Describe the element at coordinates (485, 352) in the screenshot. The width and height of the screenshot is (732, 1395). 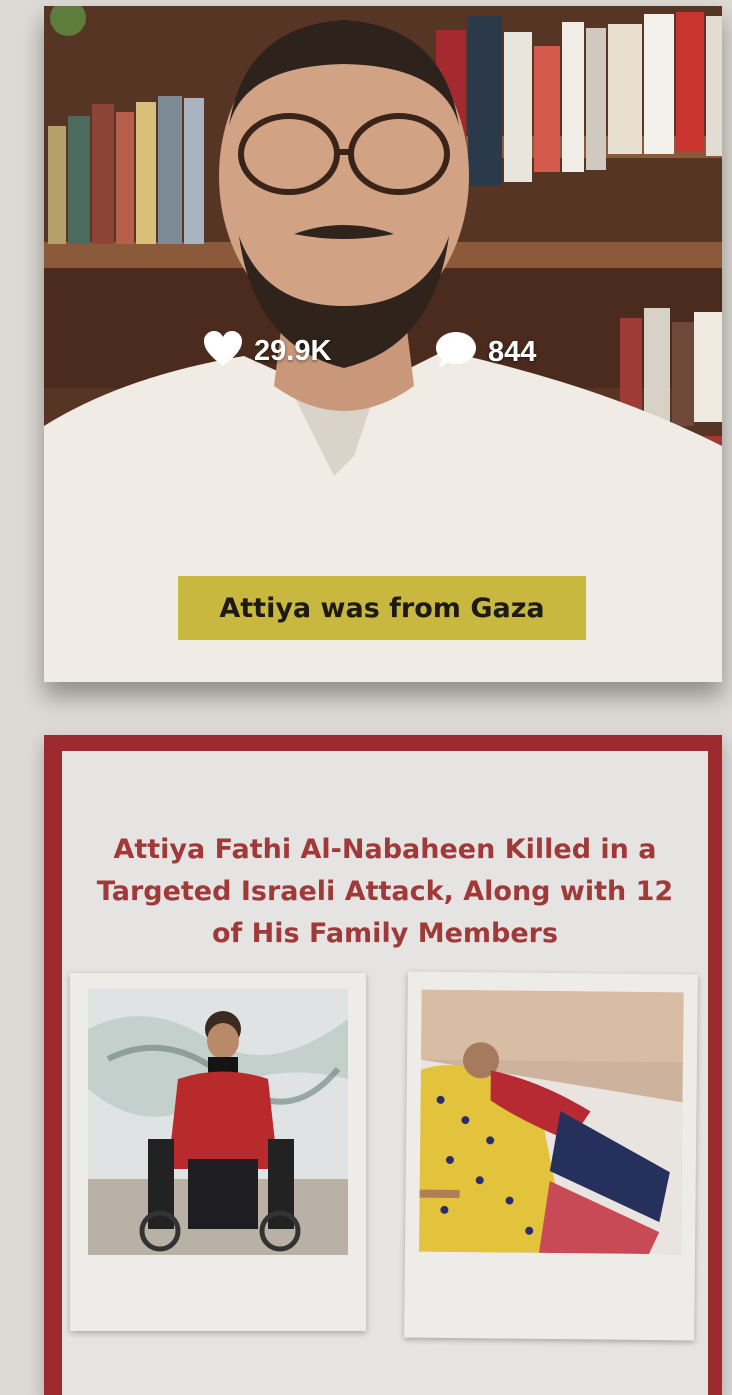
I see `comments-stat: 844` at that location.